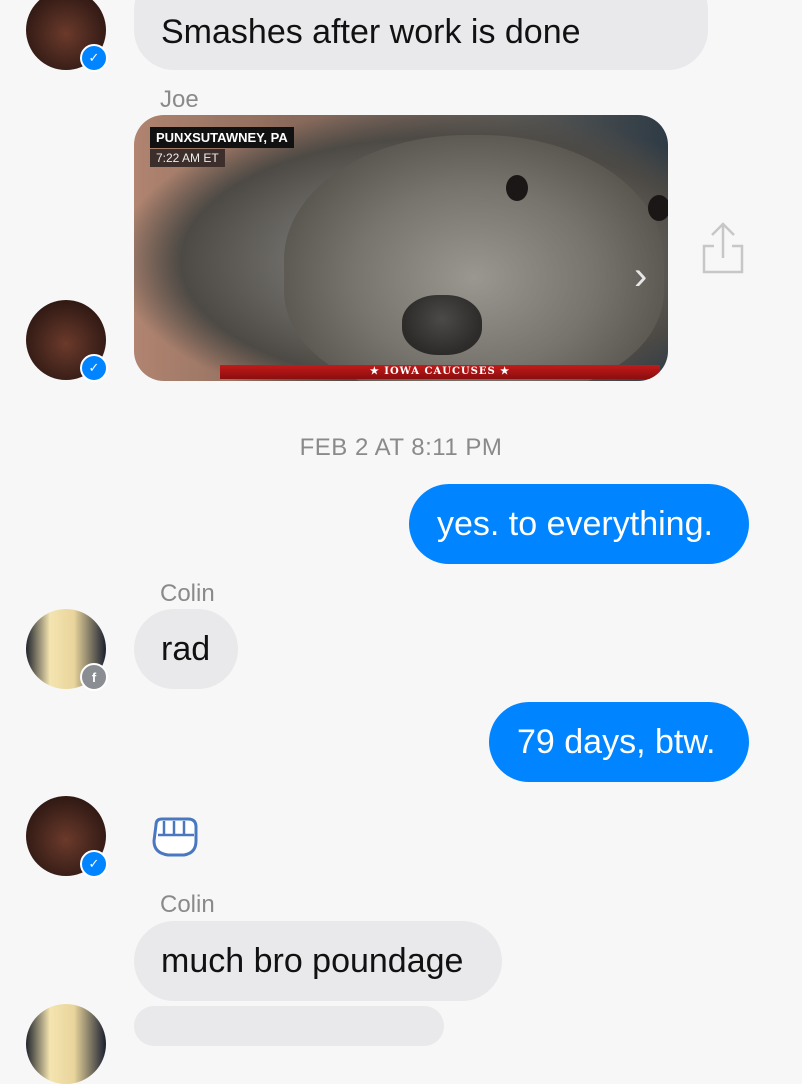 The height and width of the screenshot is (1084, 802). I want to click on message-bubble-incoming: much bro poundage, so click(318, 961).